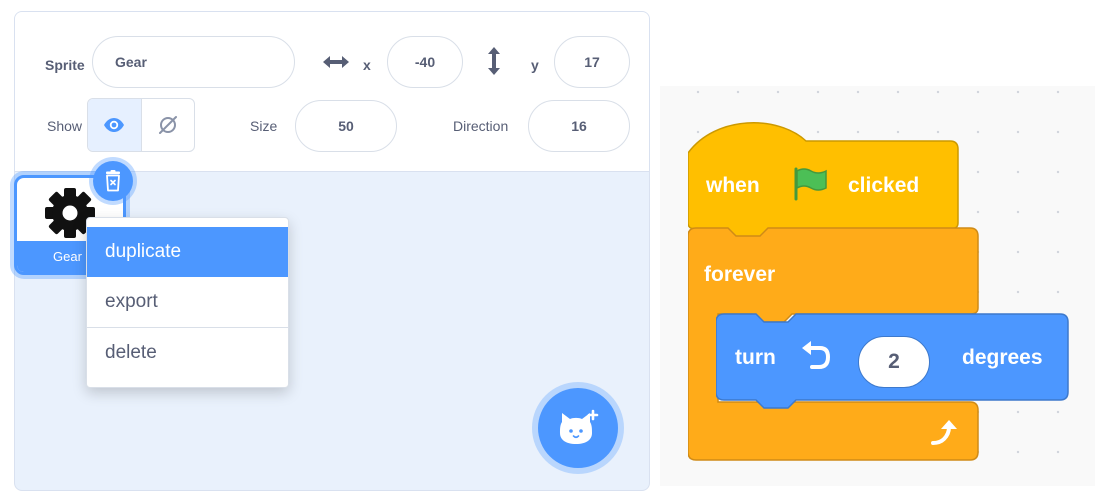 The height and width of the screenshot is (491, 1095). Describe the element at coordinates (884, 185) in the screenshot. I see `clicked-label: clicked` at that location.